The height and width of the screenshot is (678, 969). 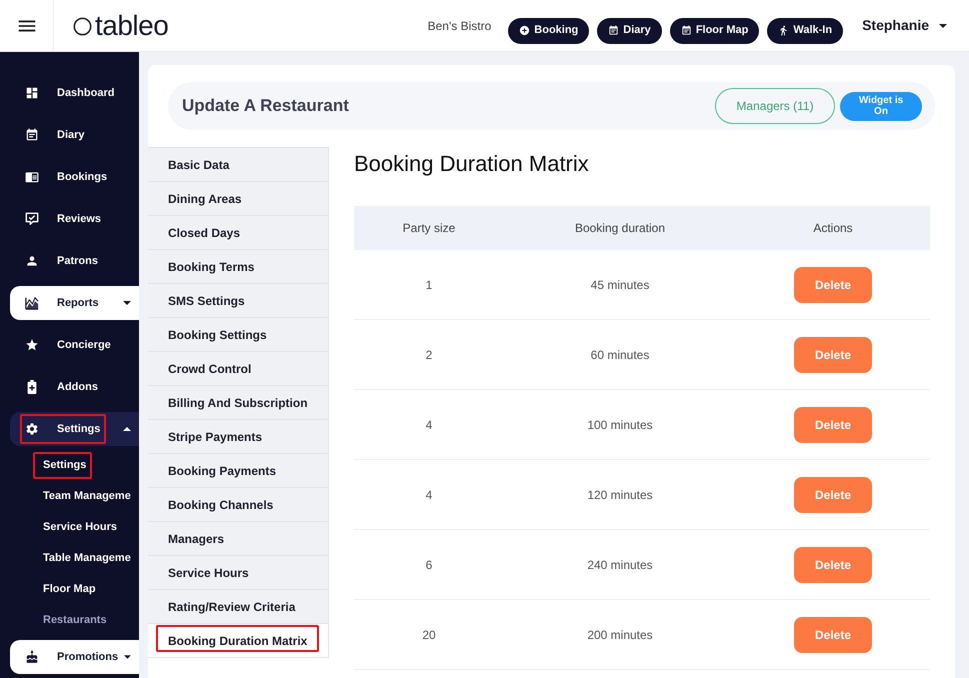 What do you see at coordinates (32, 261) in the screenshot?
I see `person-icon` at bounding box center [32, 261].